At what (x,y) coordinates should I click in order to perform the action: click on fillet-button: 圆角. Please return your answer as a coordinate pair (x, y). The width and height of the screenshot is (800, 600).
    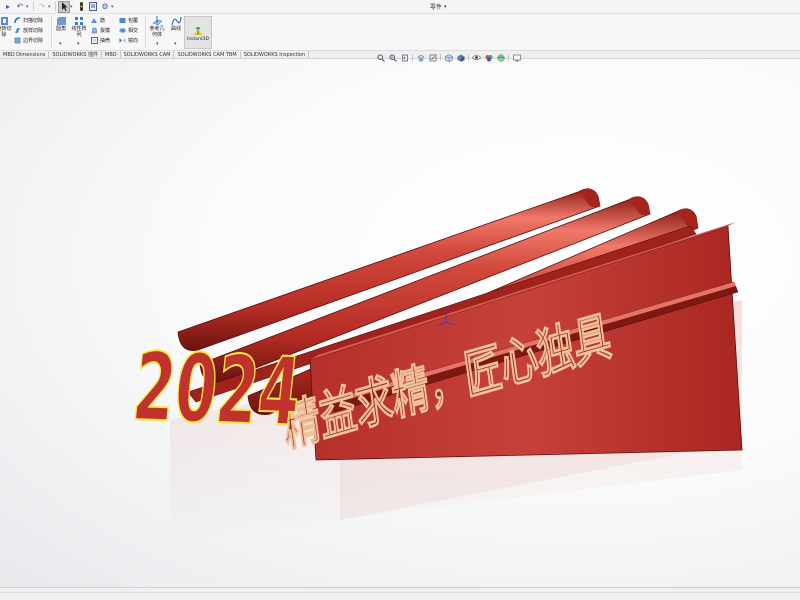
    Looking at the image, I should click on (61, 24).